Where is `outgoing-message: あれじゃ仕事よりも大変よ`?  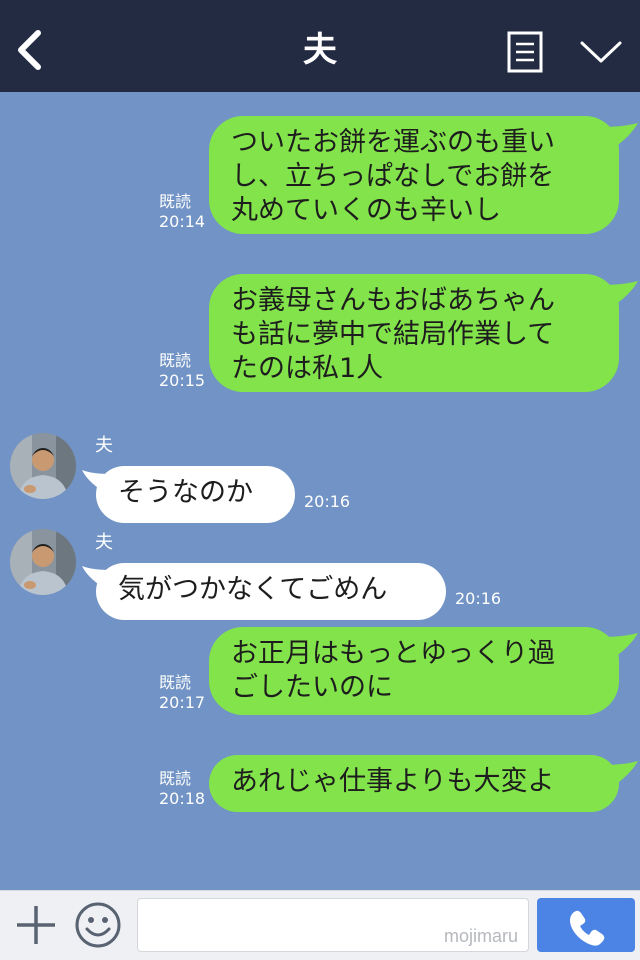
outgoing-message: あれじゃ仕事よりも大変よ is located at coordinates (414, 783).